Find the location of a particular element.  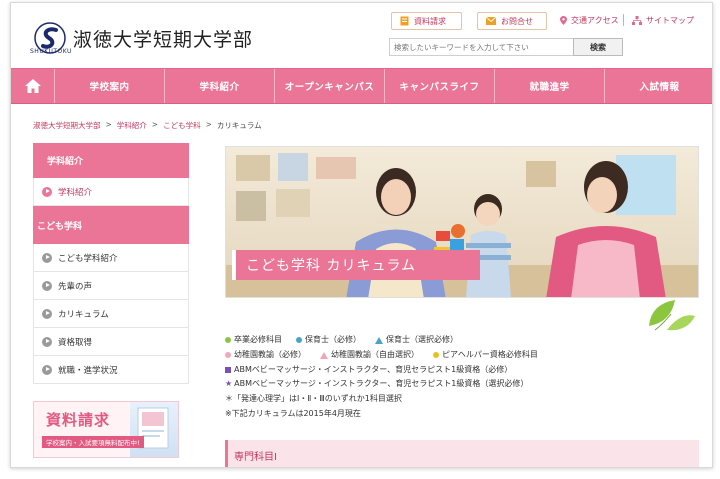

leaf-decoration-icon is located at coordinates (672, 315).